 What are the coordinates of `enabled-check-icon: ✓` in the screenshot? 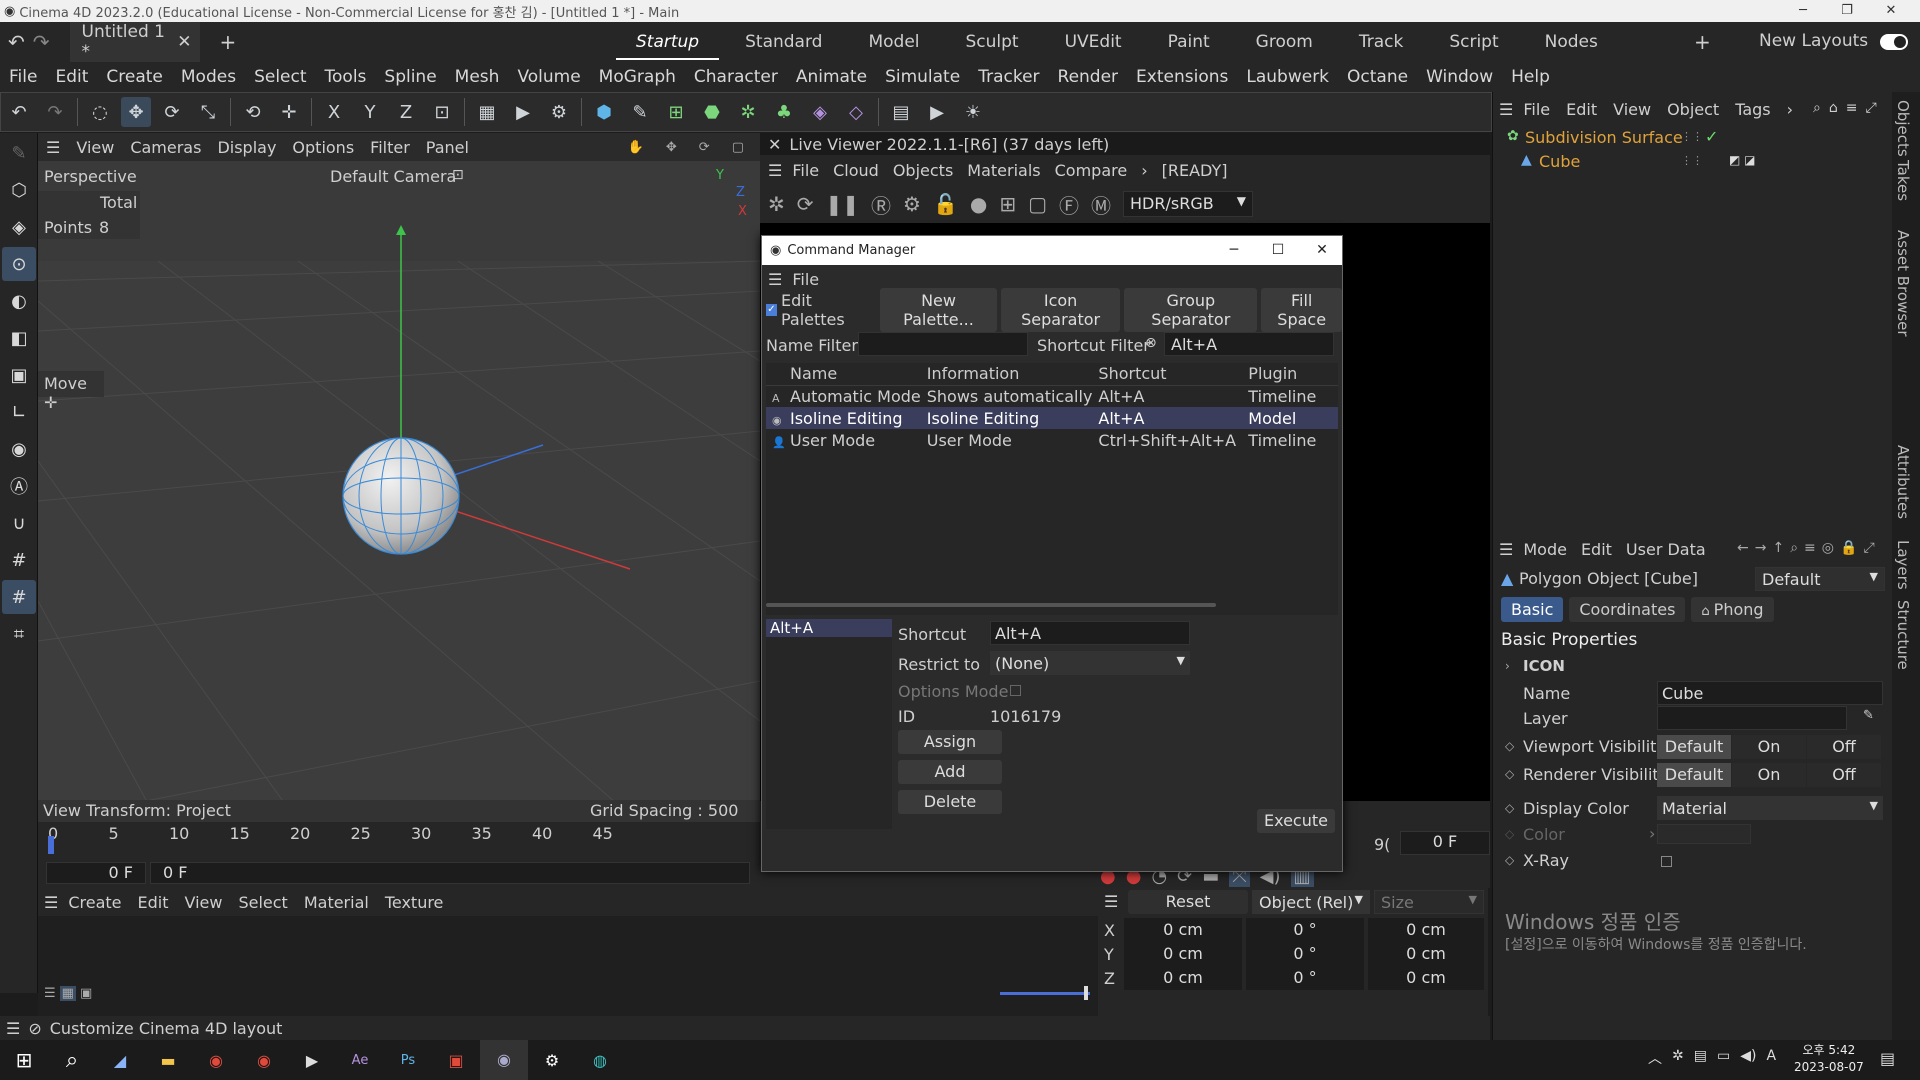 It's located at (1711, 136).